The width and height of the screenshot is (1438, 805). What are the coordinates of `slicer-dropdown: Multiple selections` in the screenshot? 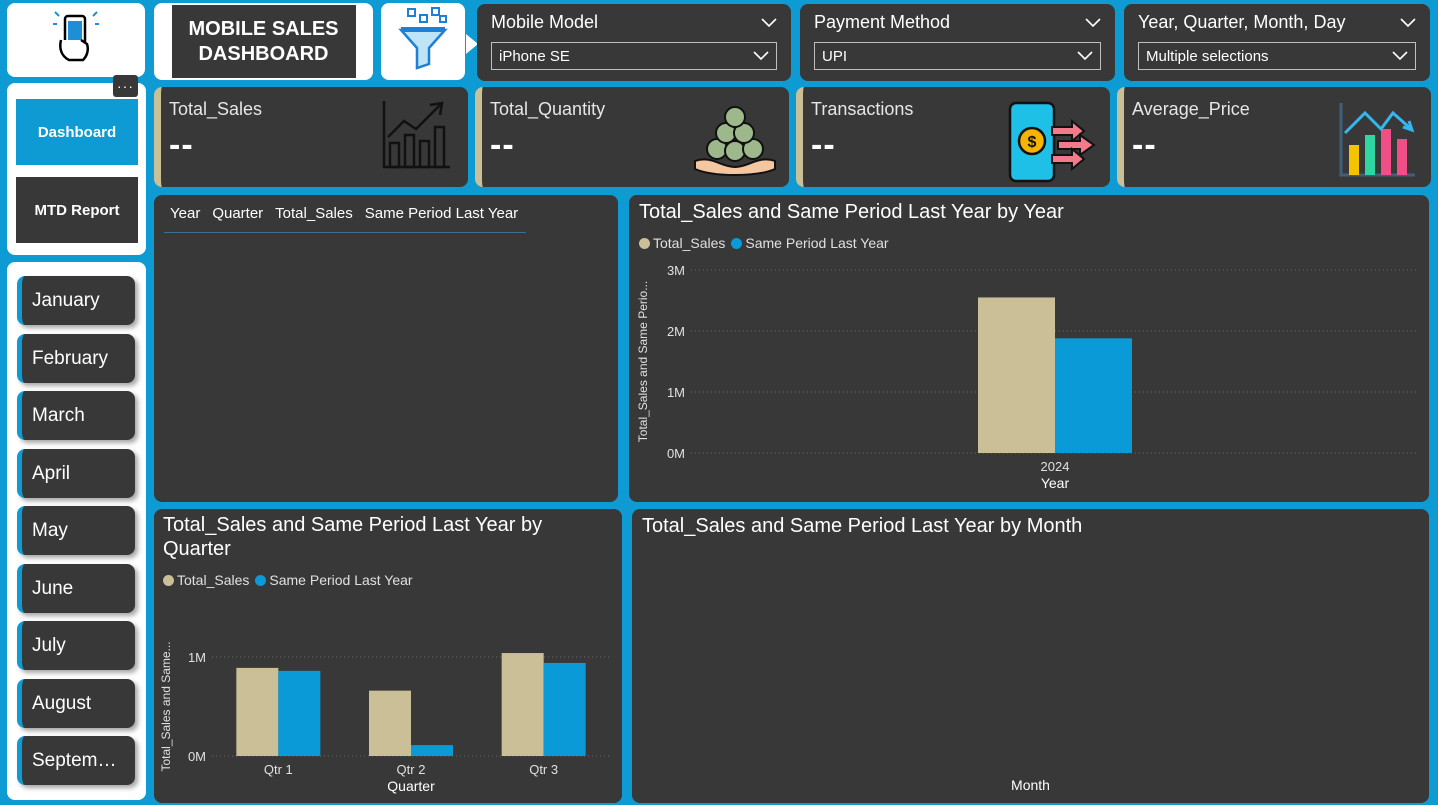 It's located at (1277, 56).